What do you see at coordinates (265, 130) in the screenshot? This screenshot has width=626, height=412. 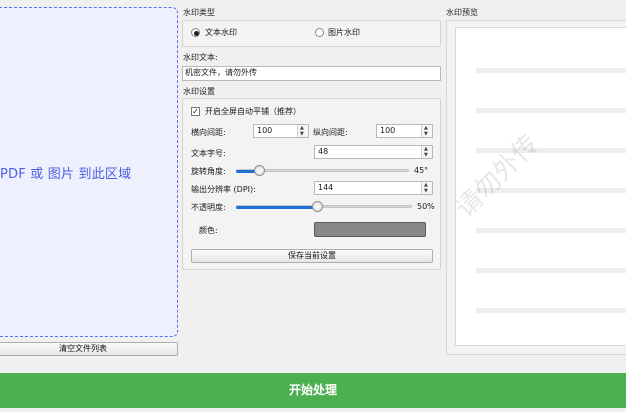 I see `h-spacing-value: 100` at bounding box center [265, 130].